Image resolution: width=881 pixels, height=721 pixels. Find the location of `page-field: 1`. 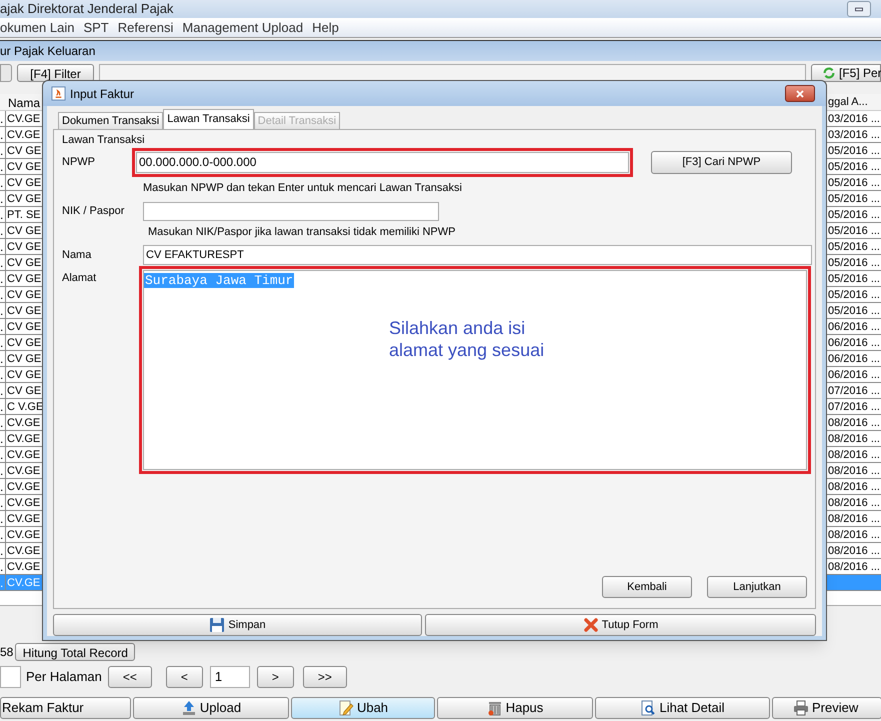

page-field: 1 is located at coordinates (230, 677).